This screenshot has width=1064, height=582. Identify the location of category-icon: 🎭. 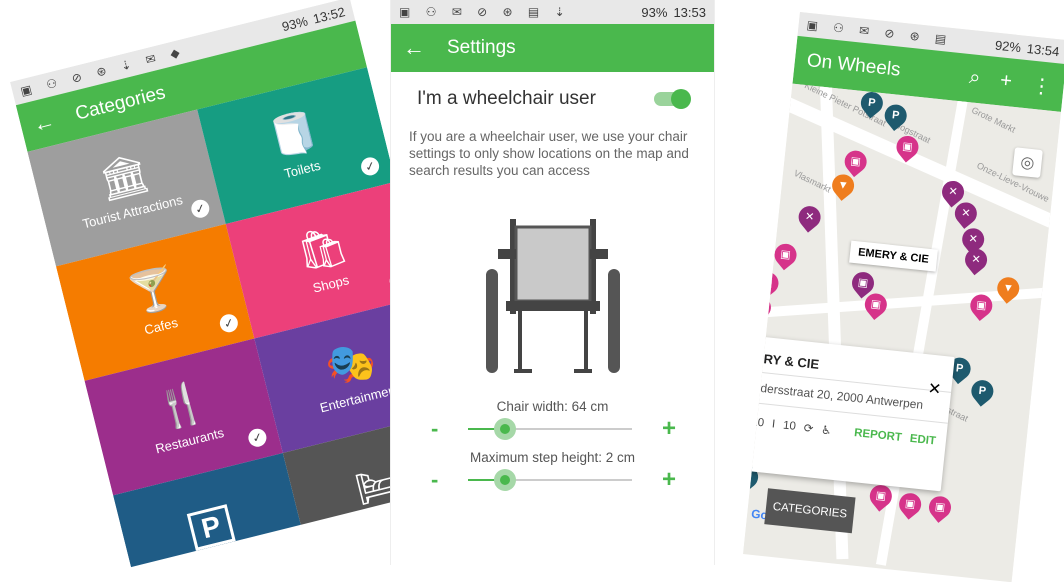
(351, 363).